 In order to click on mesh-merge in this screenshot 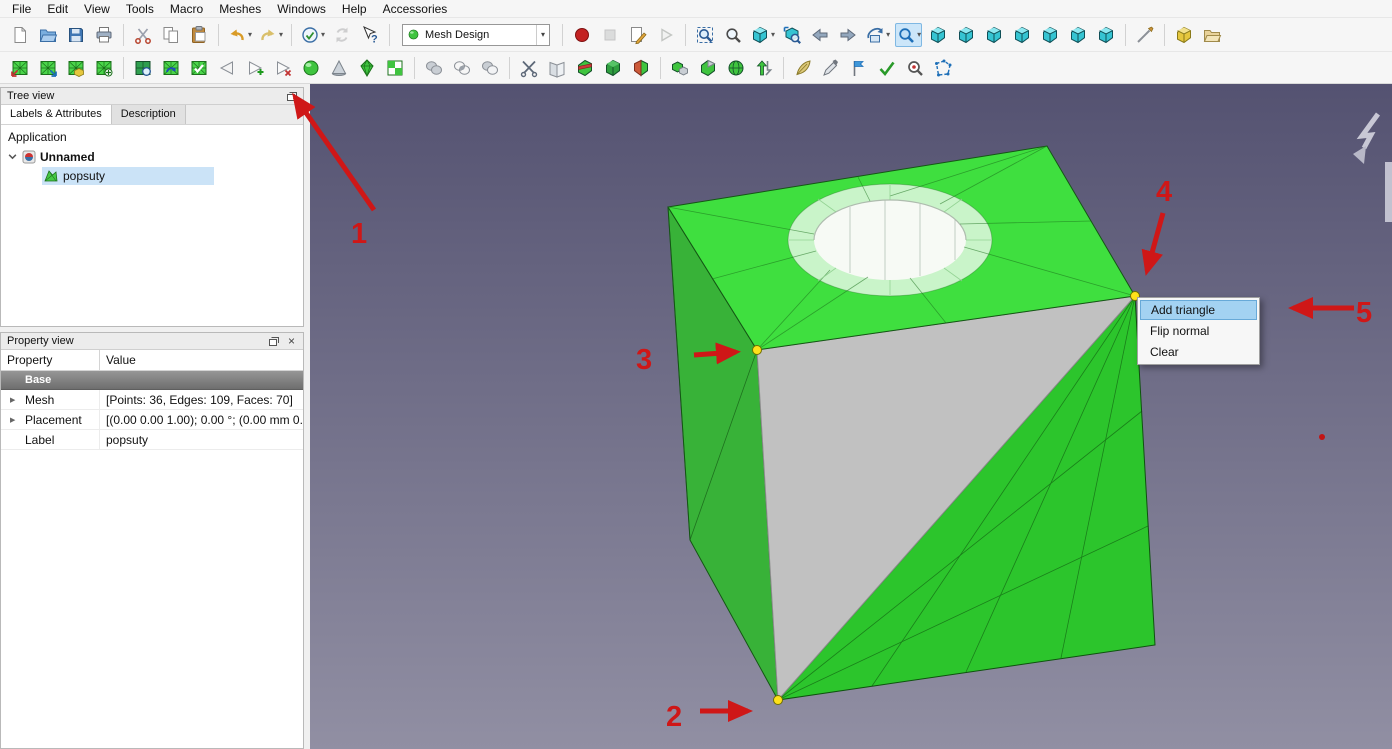, I will do `click(680, 68)`.